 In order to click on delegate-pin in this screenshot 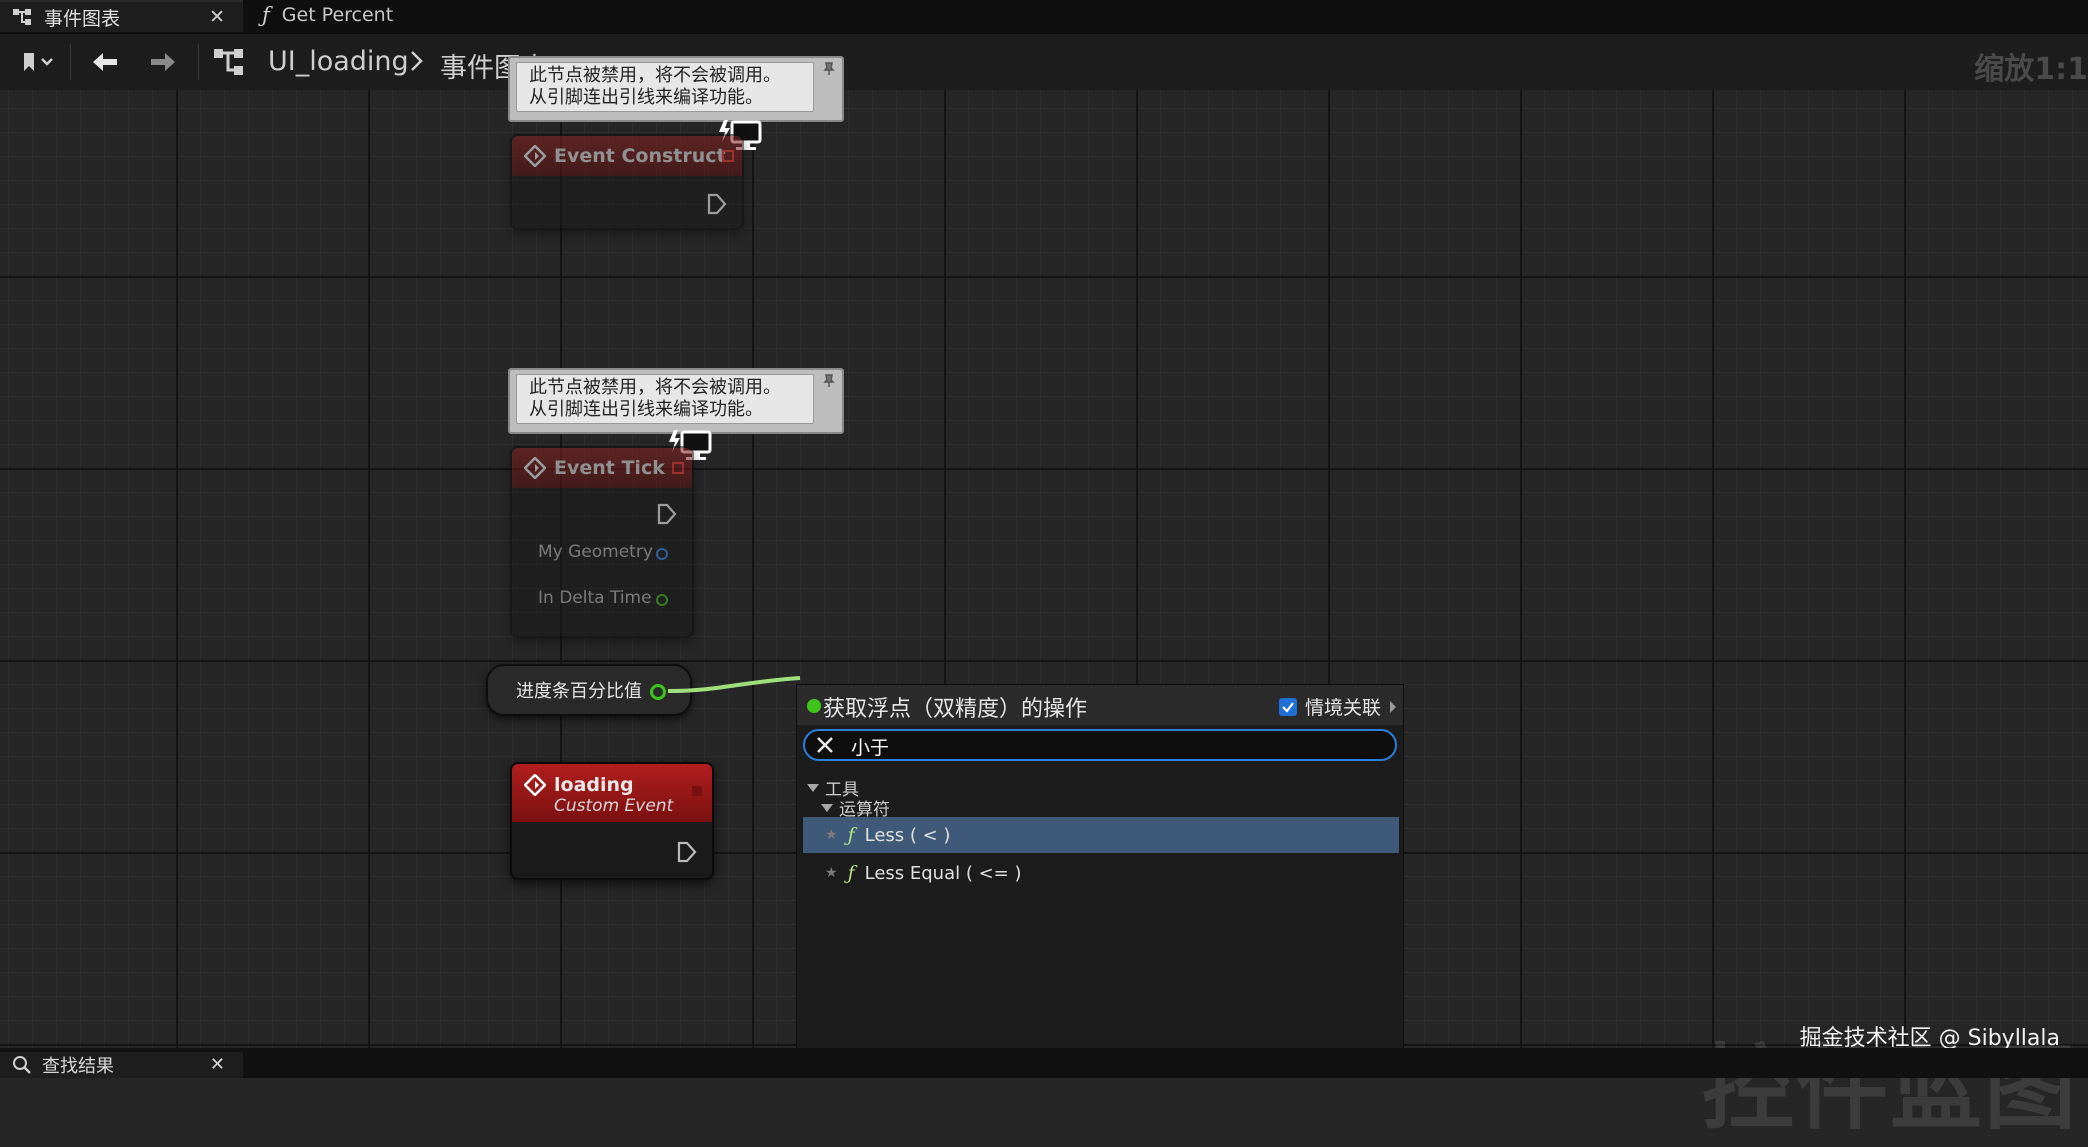, I will do `click(697, 791)`.